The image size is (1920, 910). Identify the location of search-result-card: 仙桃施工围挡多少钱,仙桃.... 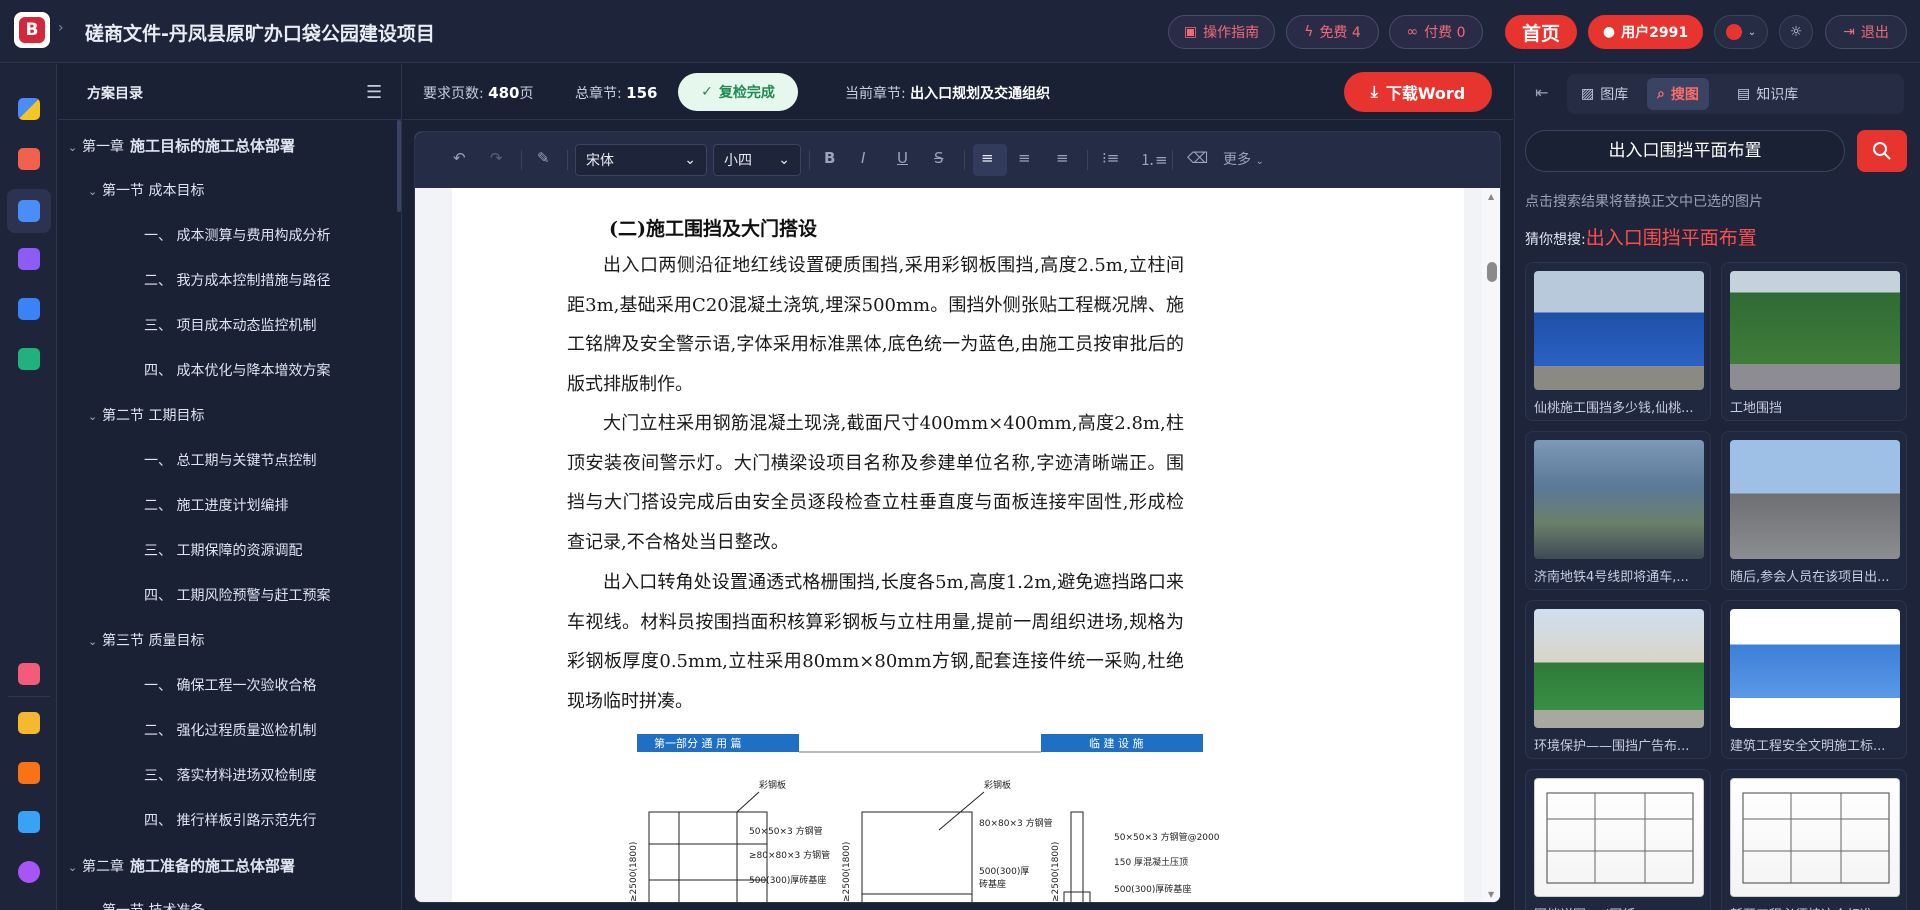
(1618, 341).